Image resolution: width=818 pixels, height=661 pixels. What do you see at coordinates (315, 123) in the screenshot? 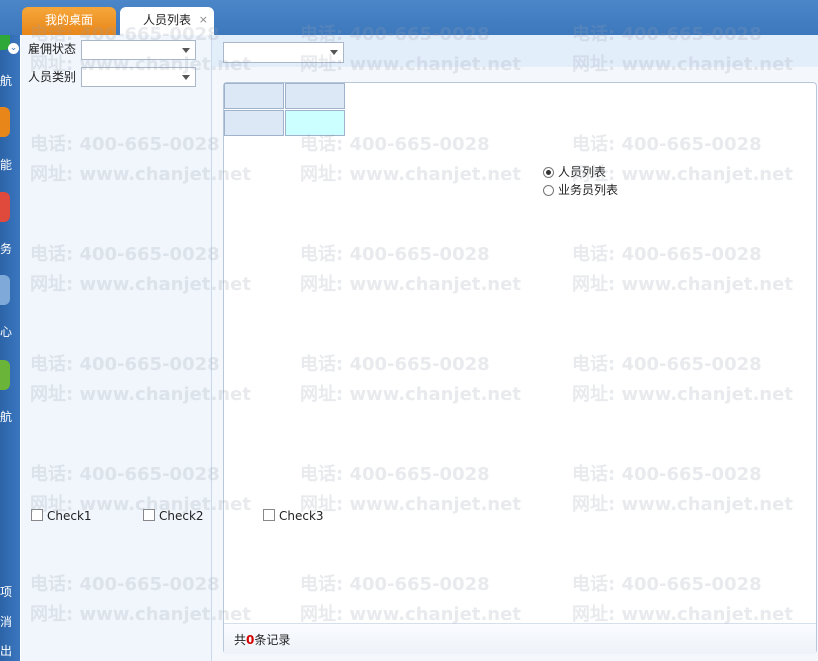
I see `grid-cell-selected` at bounding box center [315, 123].